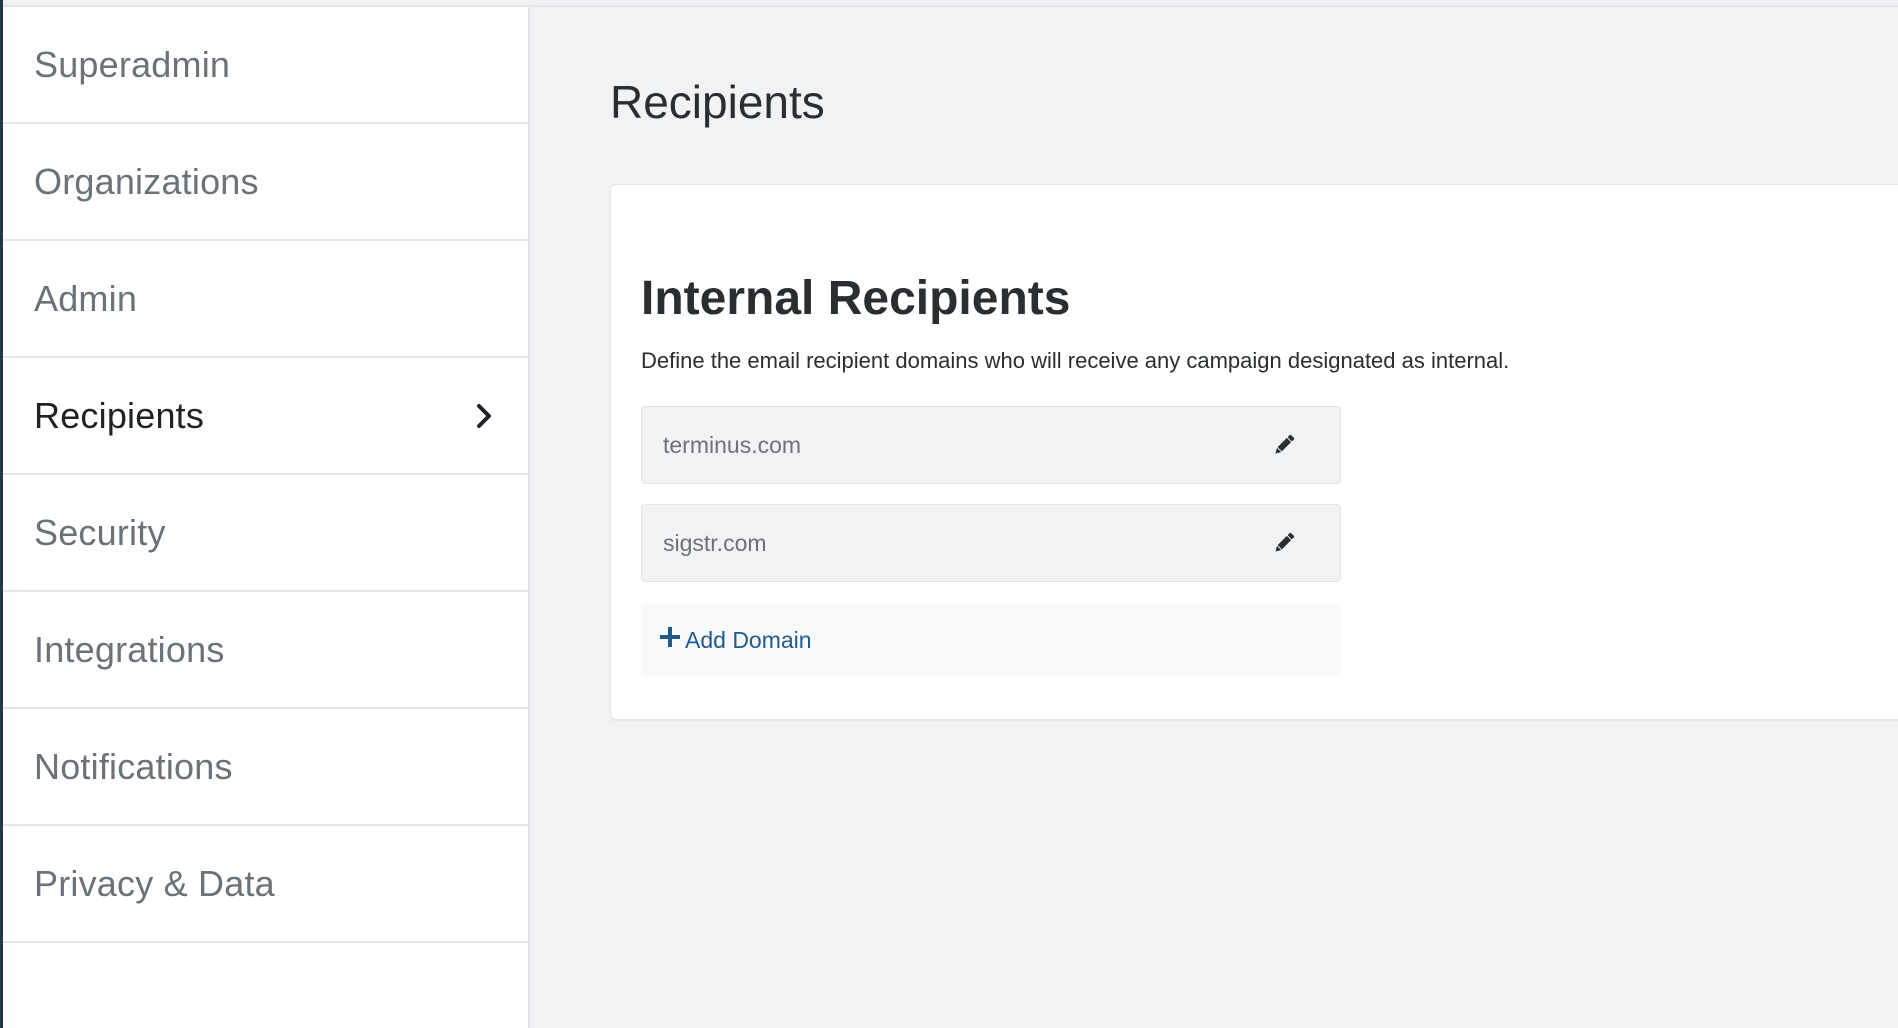  What do you see at coordinates (991, 640) in the screenshot?
I see `add-domain-row: Add Domain` at bounding box center [991, 640].